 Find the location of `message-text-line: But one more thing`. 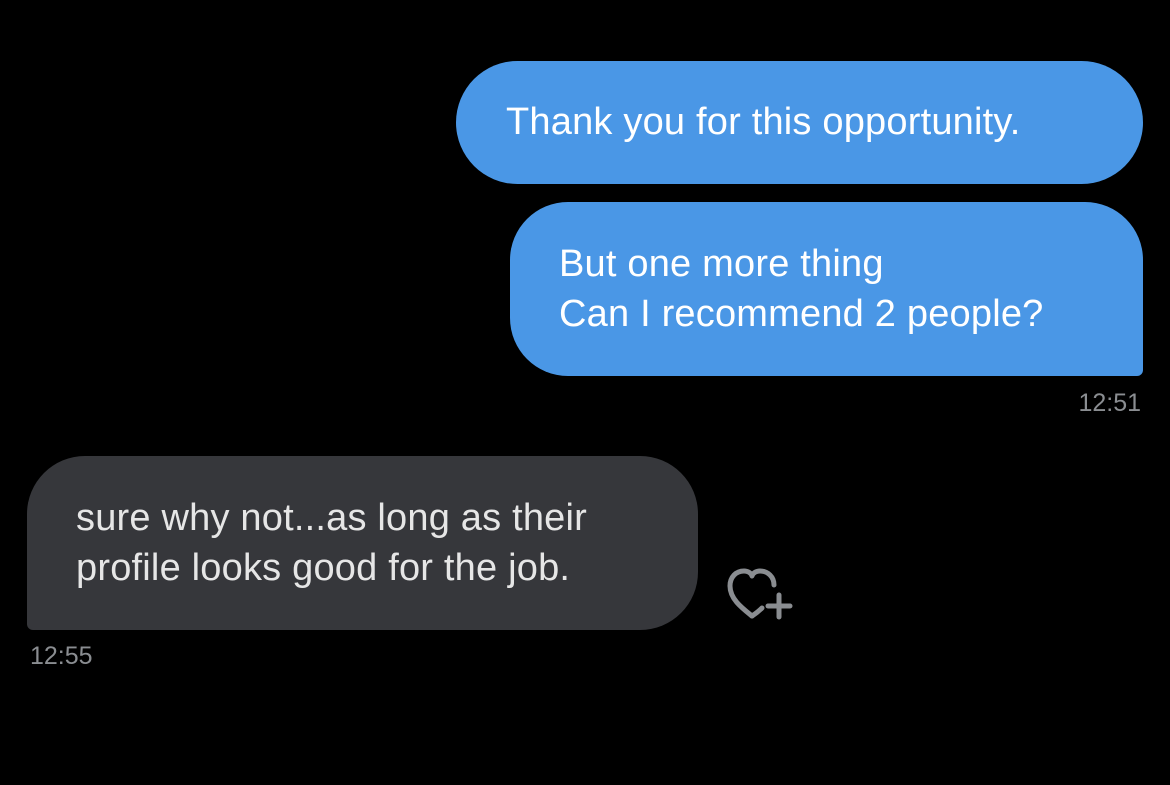

message-text-line: But one more thing is located at coordinates (721, 264).